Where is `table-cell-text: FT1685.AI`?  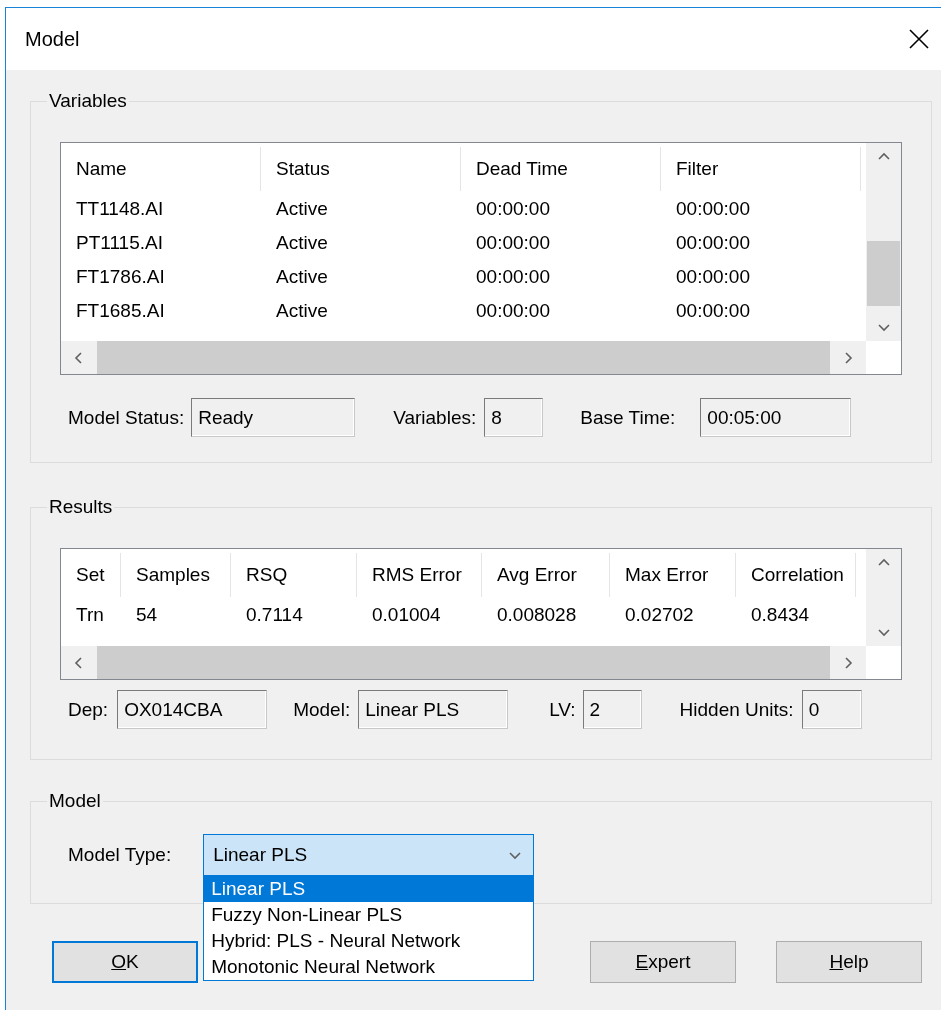 table-cell-text: FT1685.AI is located at coordinates (120, 311).